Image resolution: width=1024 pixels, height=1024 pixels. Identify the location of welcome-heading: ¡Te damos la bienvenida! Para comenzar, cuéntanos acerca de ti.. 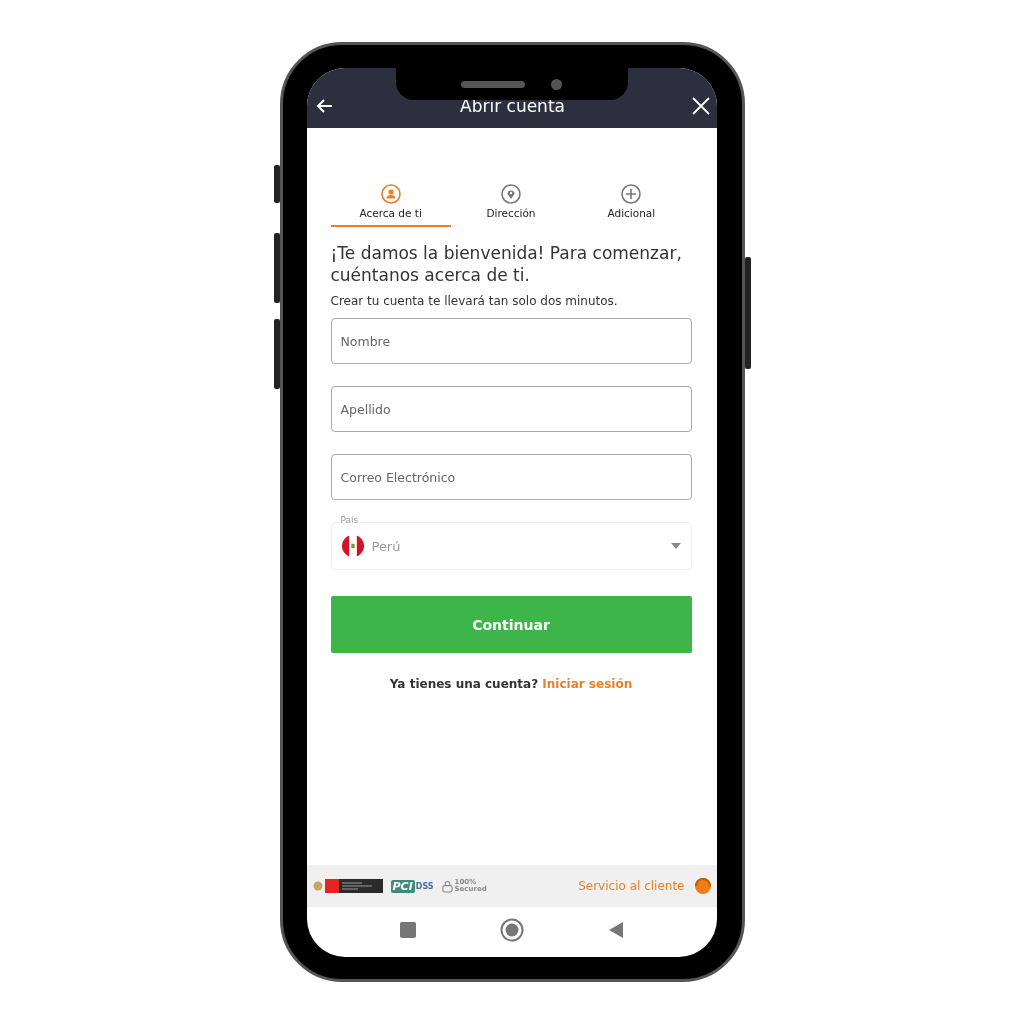
(506, 264).